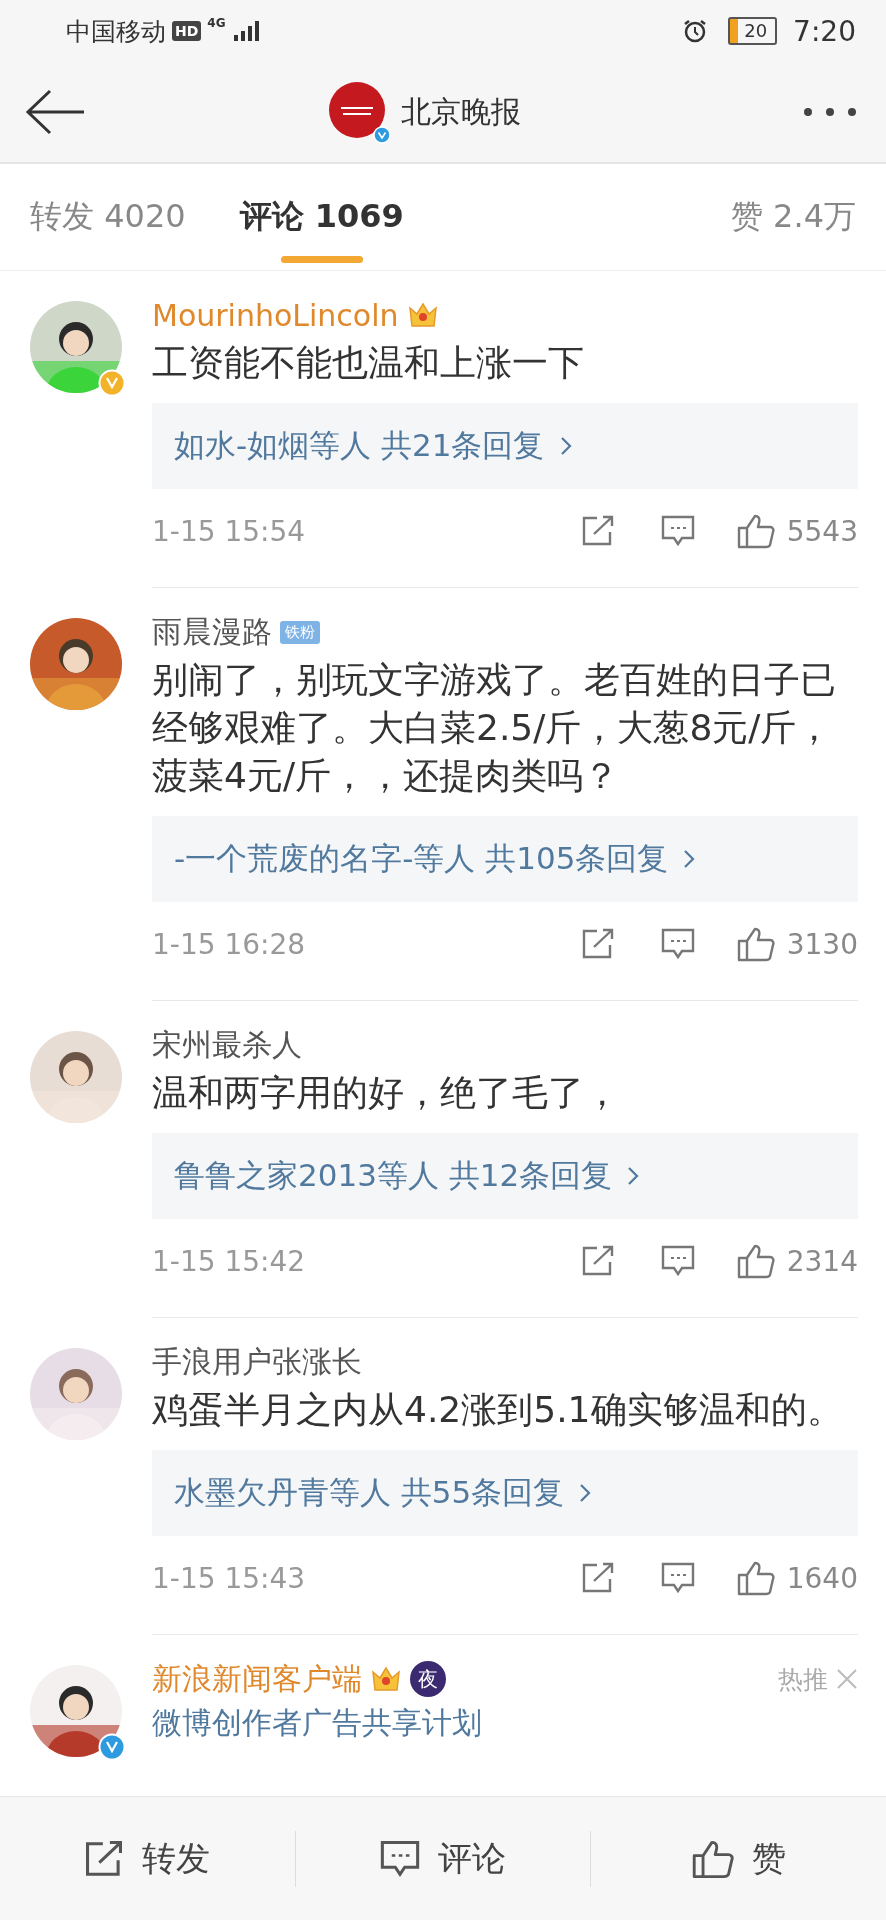  What do you see at coordinates (461, 111) in the screenshot?
I see `account-name: 北京晚报` at bounding box center [461, 111].